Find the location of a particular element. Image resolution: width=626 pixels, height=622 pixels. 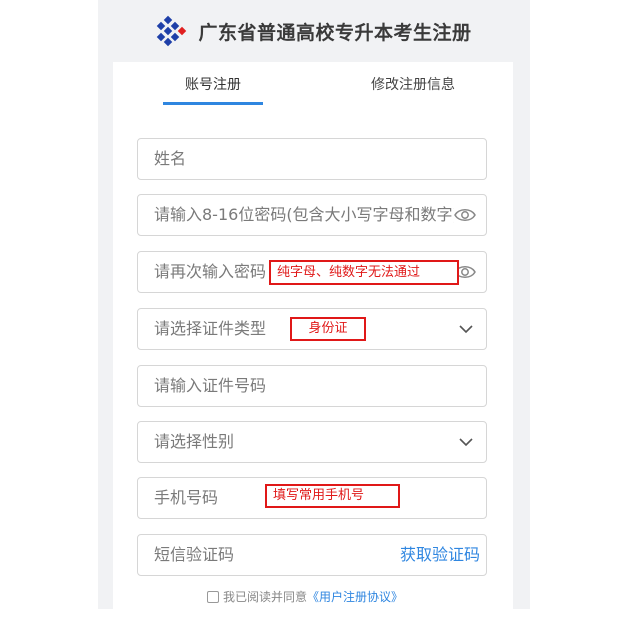

tab-bar: 账号注册 修改注册信息 is located at coordinates (313, 84).